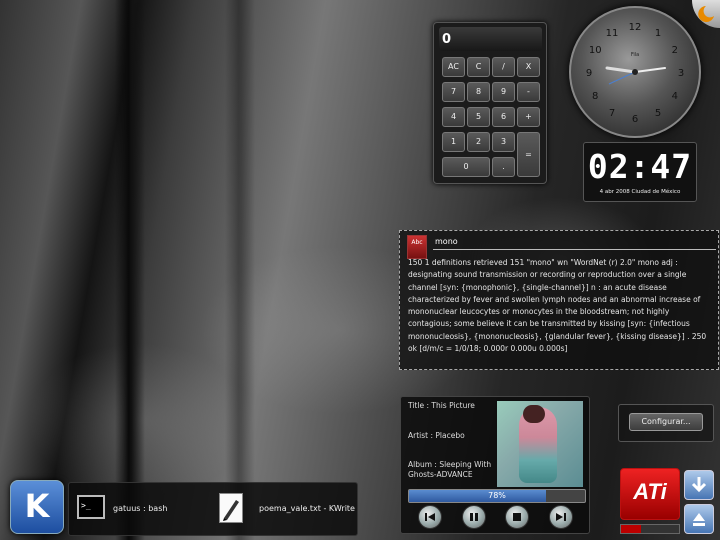 The height and width of the screenshot is (540, 720). Describe the element at coordinates (450, 469) in the screenshot. I see `track-album: Album : Sleeping With Ghosts-ADVANCE` at that location.